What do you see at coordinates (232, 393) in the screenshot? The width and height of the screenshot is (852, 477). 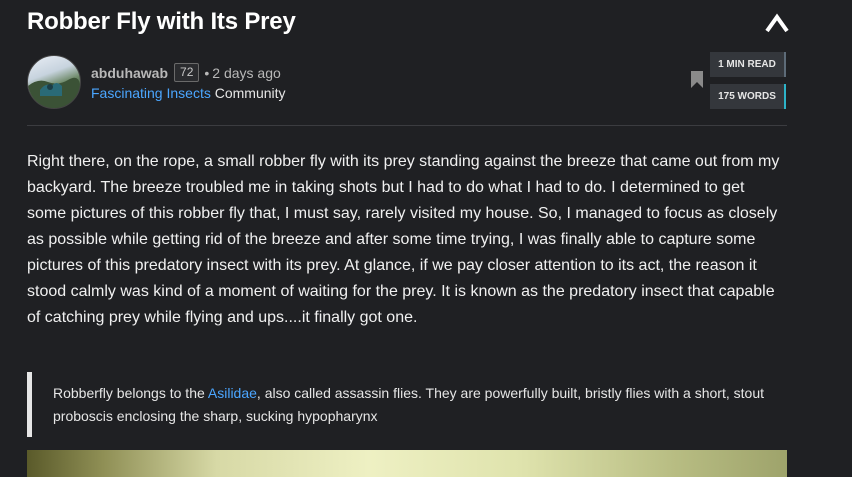 I see `asilidae-link: Asilidae` at bounding box center [232, 393].